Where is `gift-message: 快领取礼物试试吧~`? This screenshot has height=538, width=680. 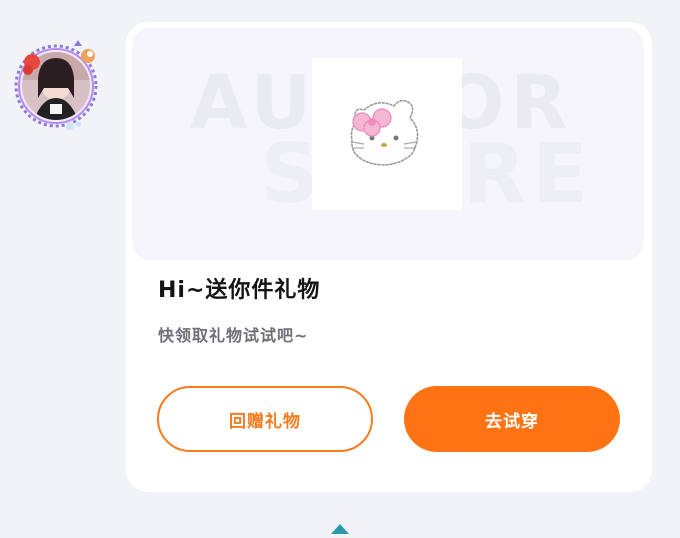 gift-message: 快领取礼物试试吧~ is located at coordinates (233, 335).